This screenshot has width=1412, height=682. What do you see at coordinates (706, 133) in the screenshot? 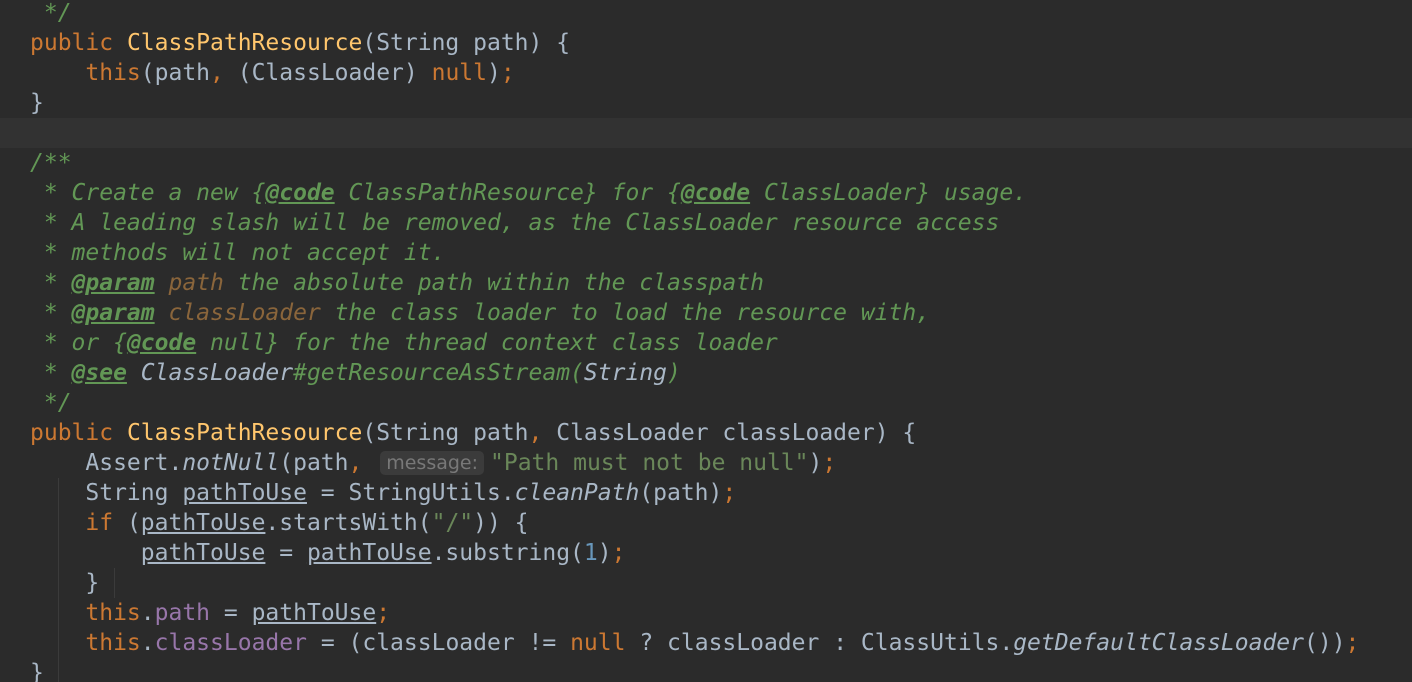
I see `current-line-highlight` at bounding box center [706, 133].